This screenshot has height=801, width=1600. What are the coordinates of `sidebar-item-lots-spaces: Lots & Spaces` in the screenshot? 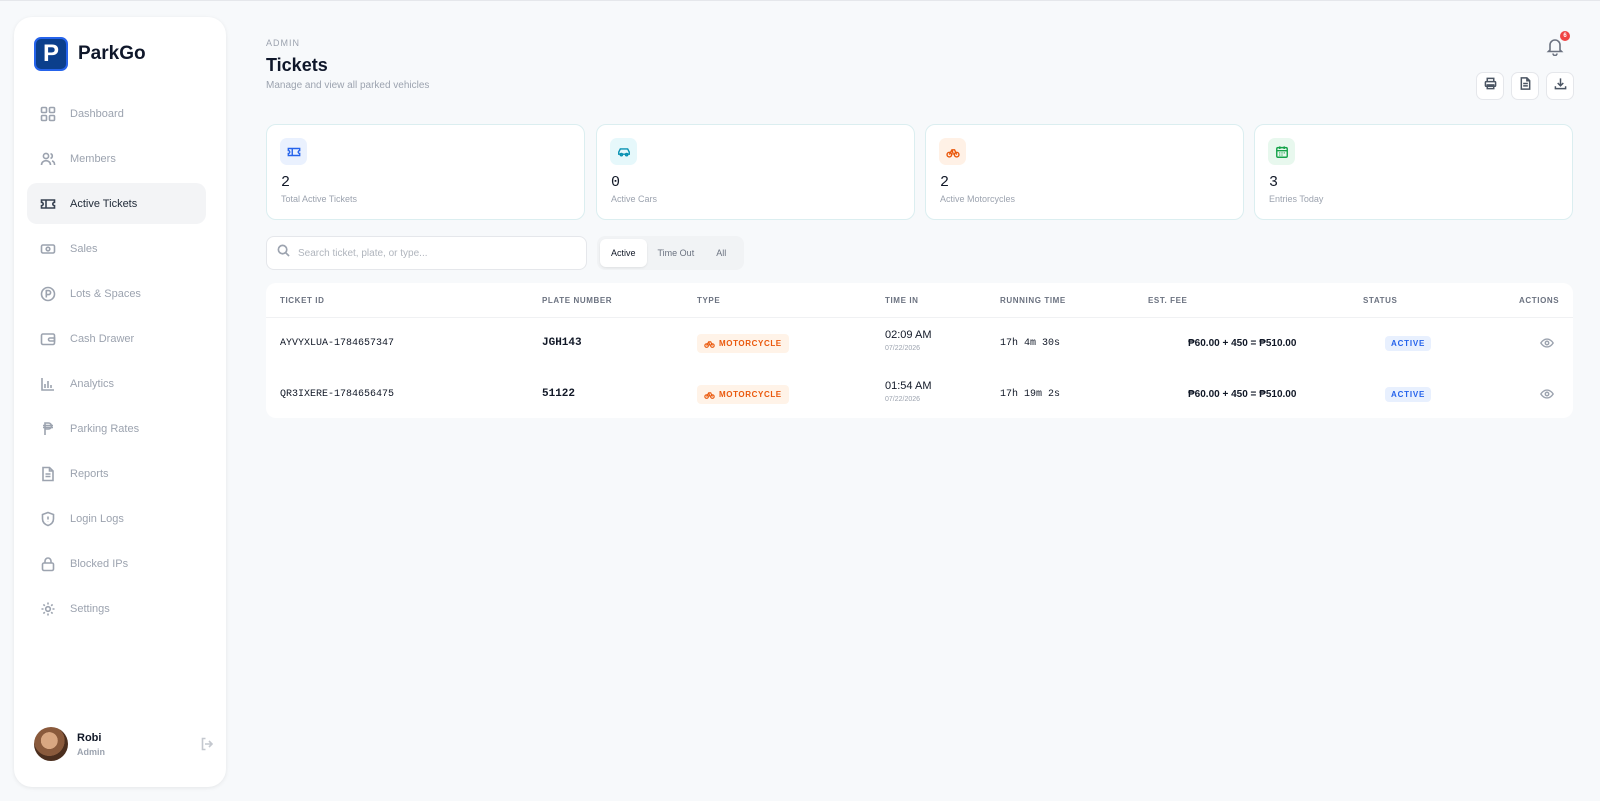 It's located at (116, 293).